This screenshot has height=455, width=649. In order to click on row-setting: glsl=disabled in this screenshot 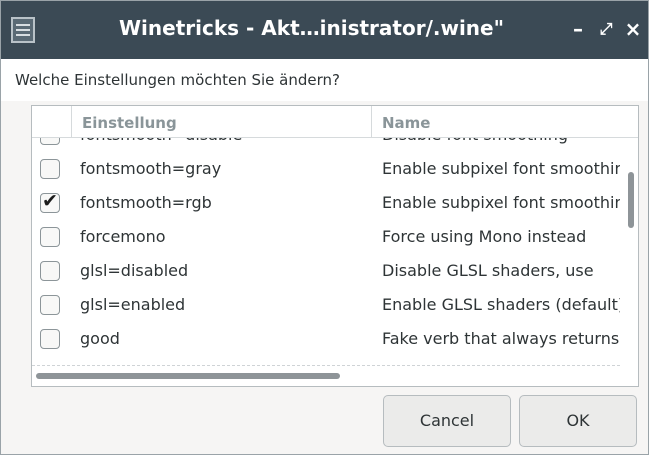, I will do `click(134, 270)`.